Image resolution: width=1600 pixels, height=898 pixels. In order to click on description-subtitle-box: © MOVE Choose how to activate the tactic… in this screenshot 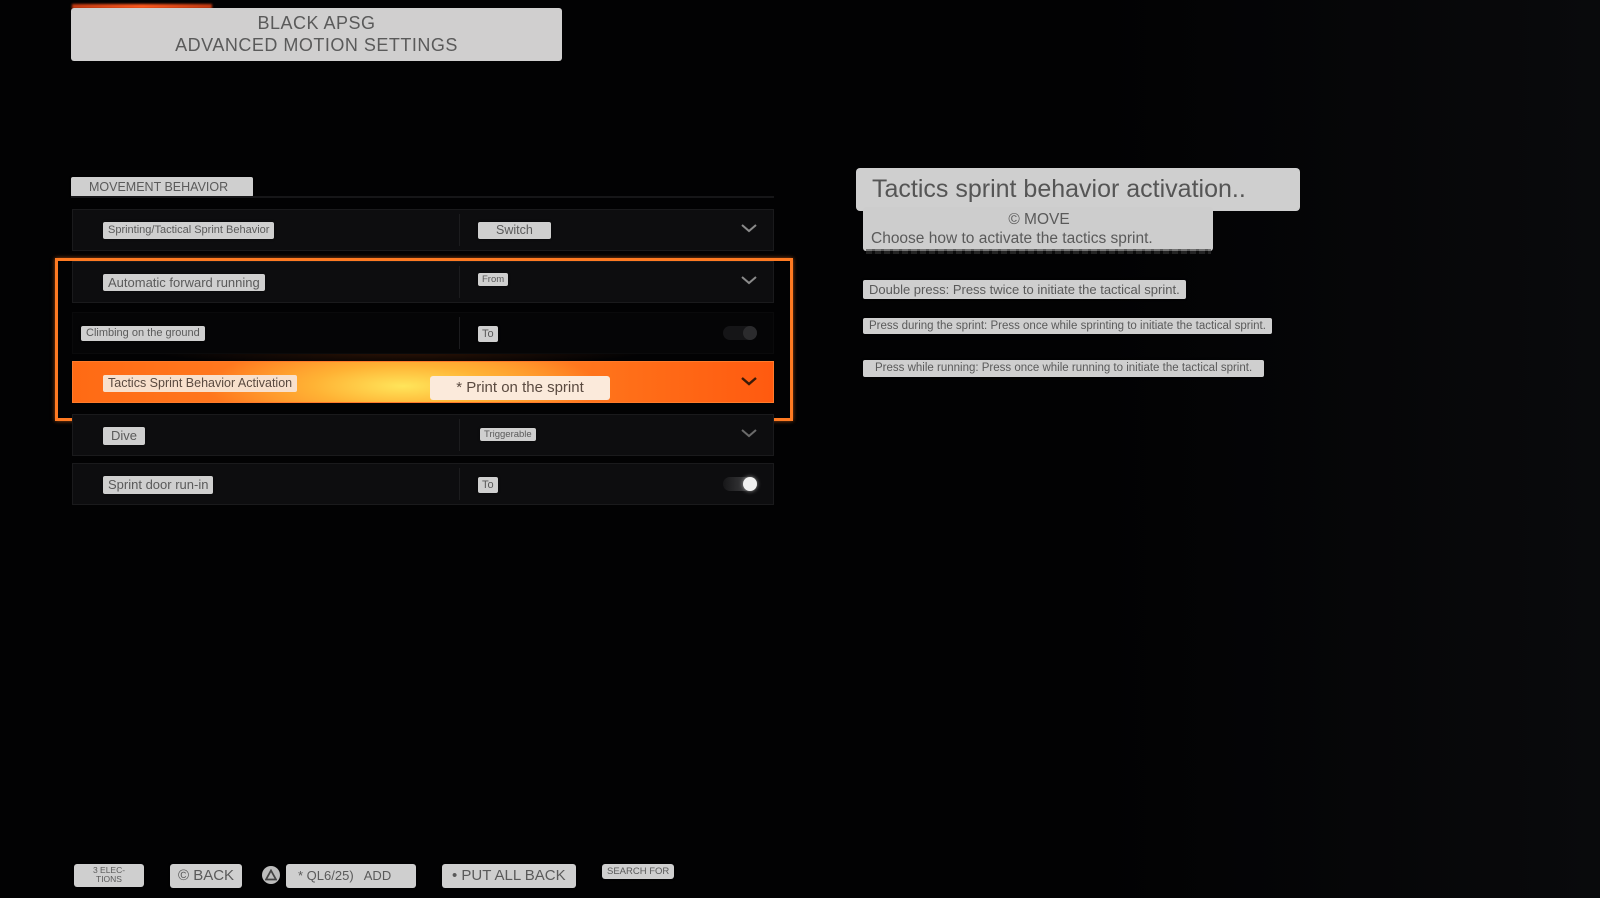, I will do `click(1038, 229)`.